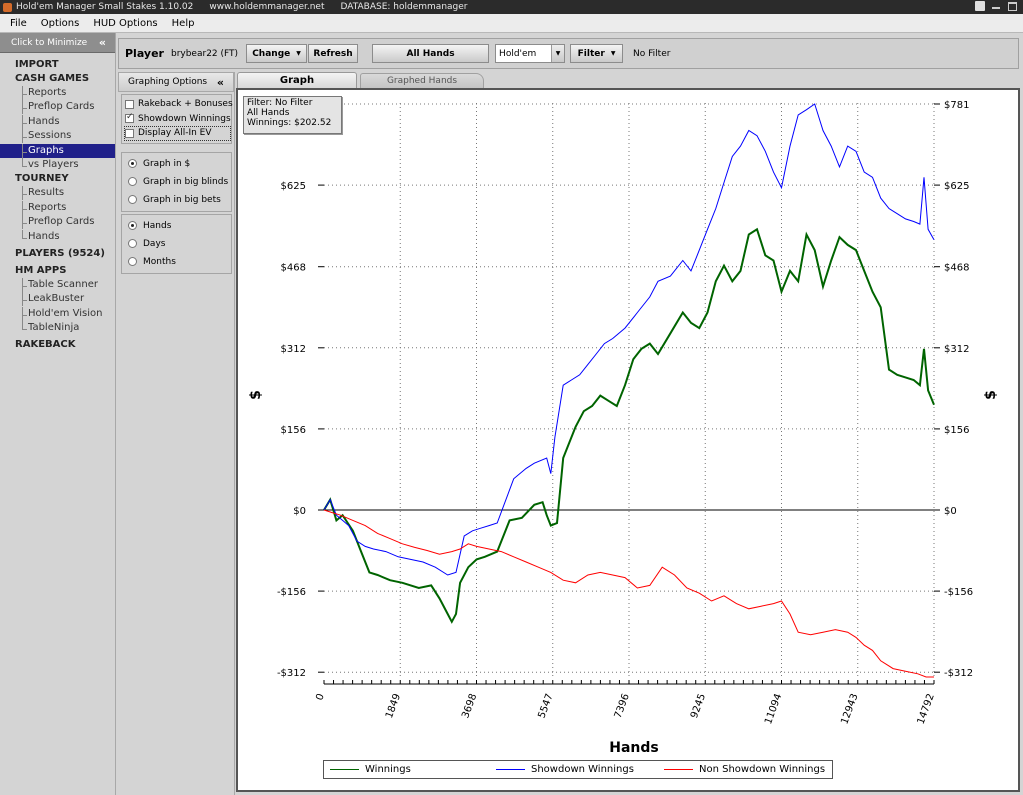 This screenshot has height=795, width=1023. What do you see at coordinates (129, 118) in the screenshot?
I see `showdown-checkbox` at bounding box center [129, 118].